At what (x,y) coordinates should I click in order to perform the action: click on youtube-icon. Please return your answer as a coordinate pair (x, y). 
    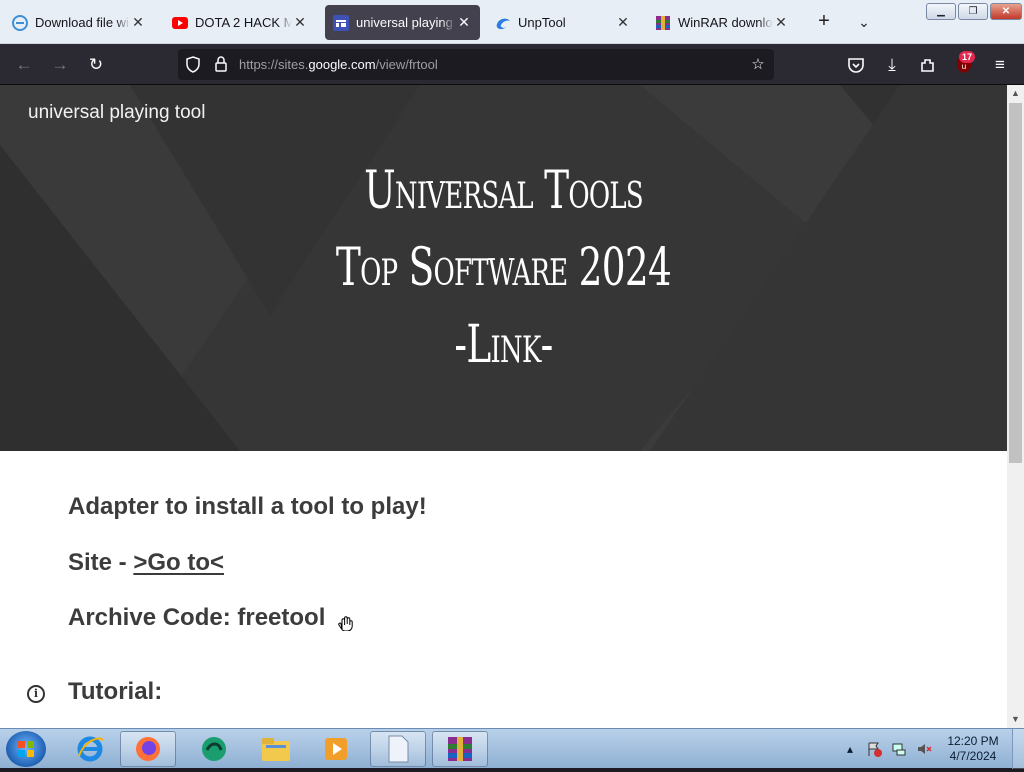
    Looking at the image, I should click on (180, 23).